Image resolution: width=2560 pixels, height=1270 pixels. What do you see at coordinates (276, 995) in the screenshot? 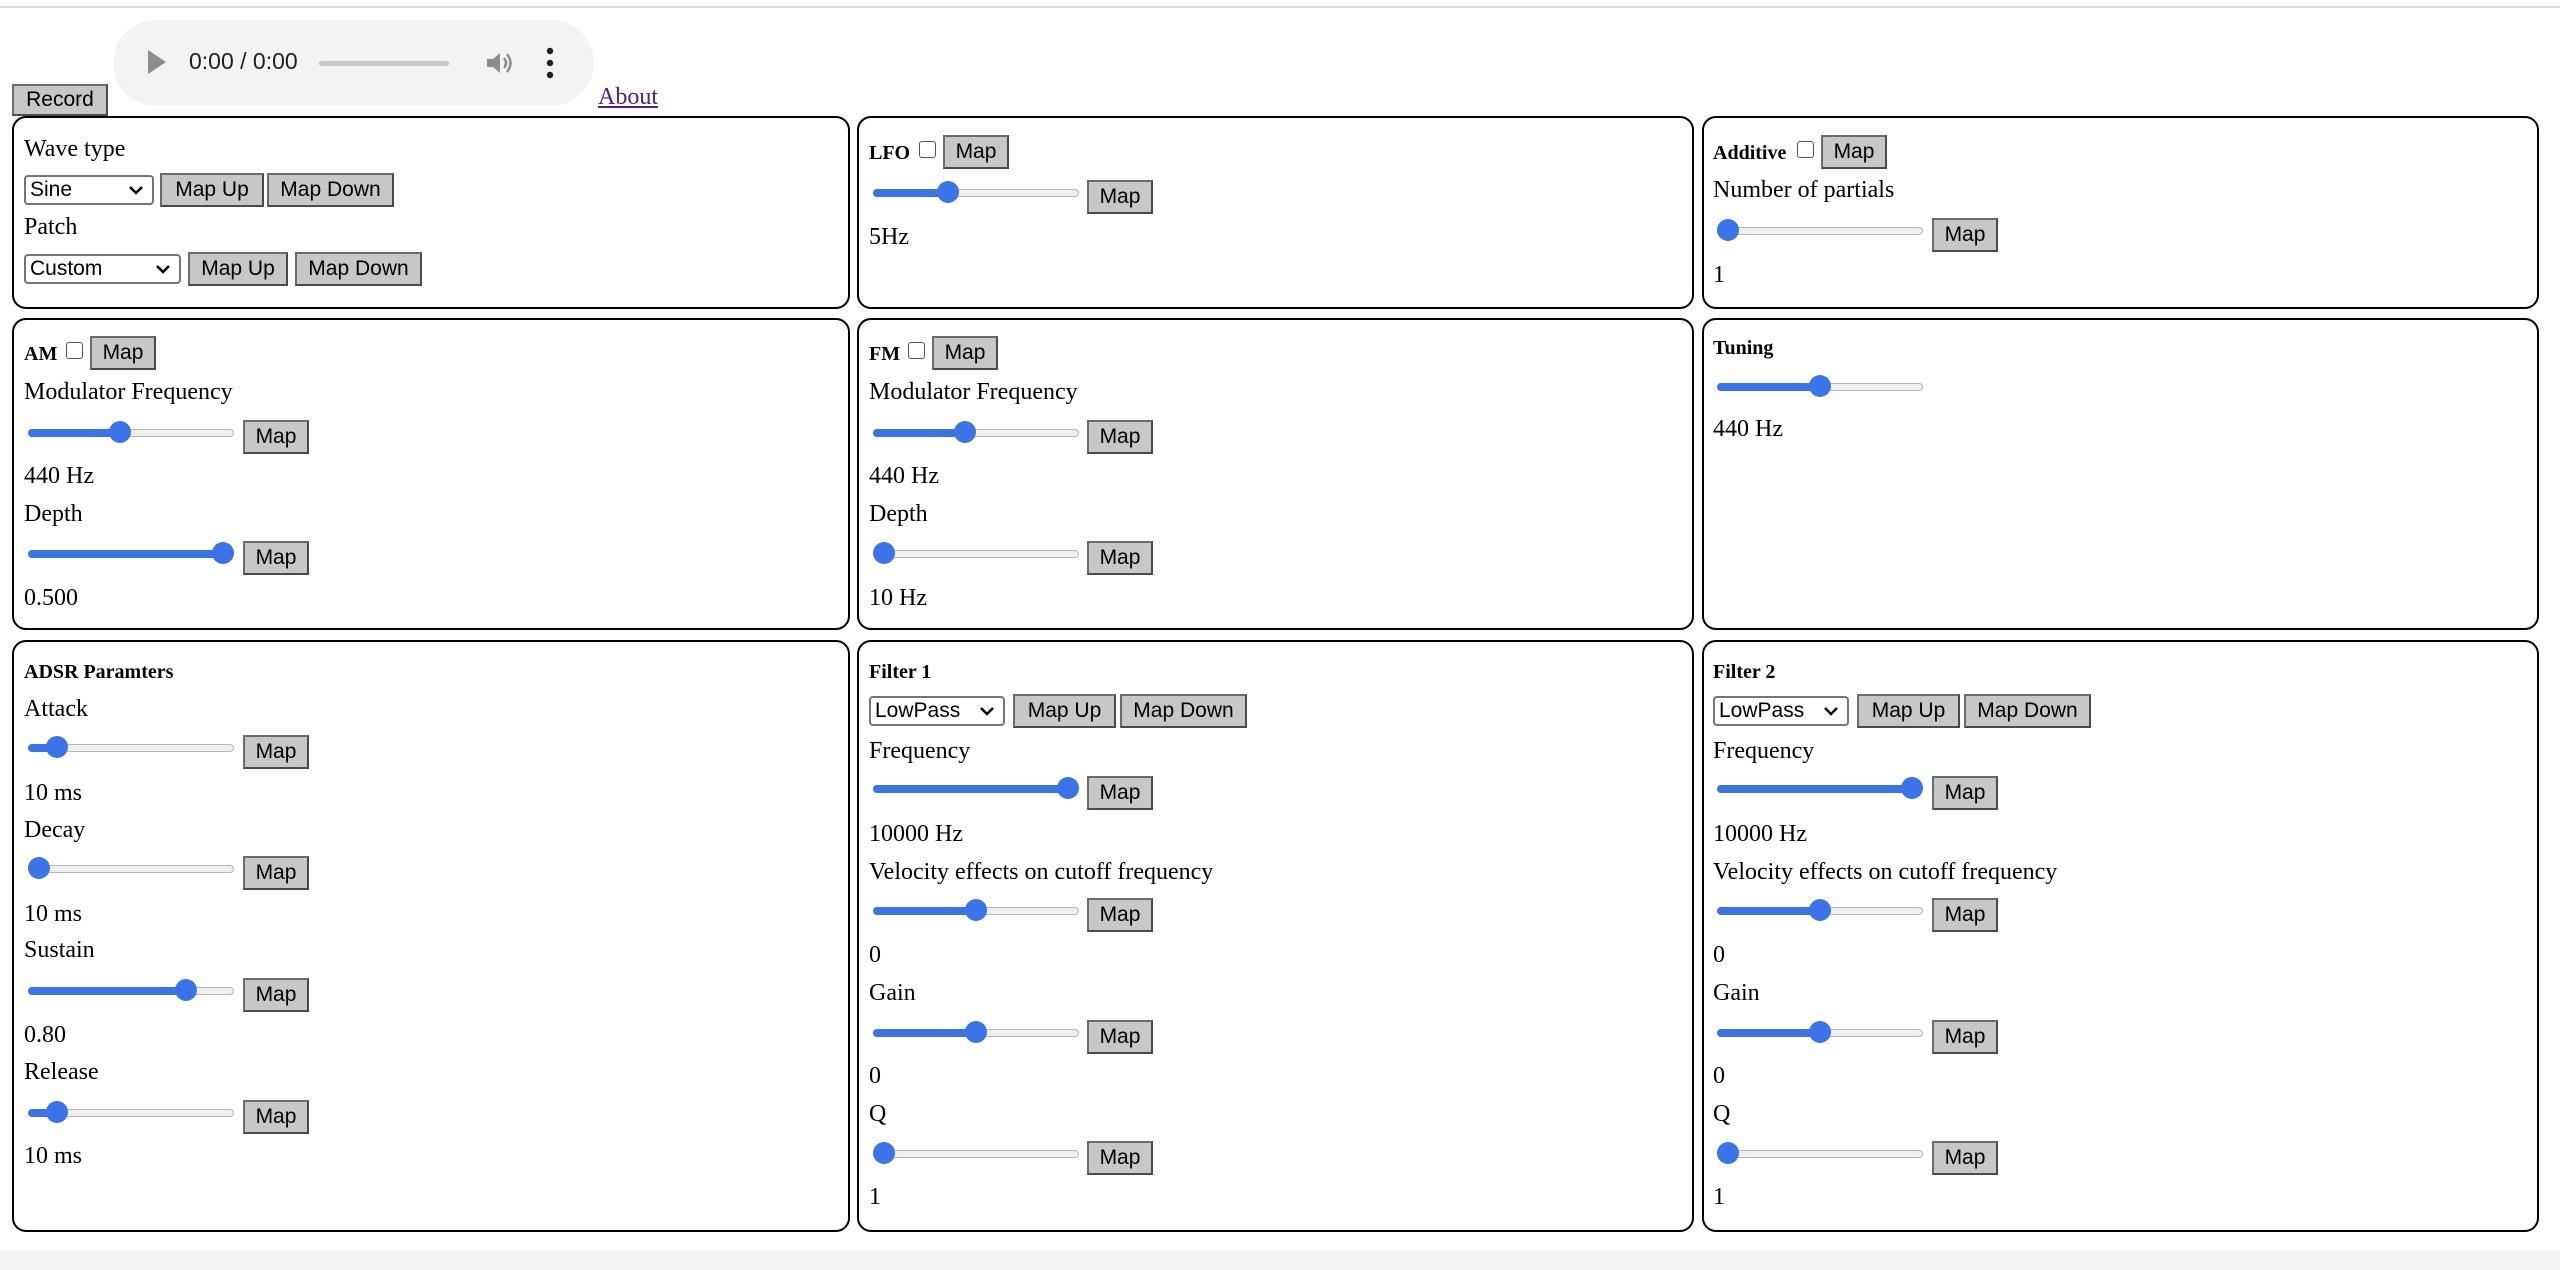
I see `sustain-map-button: Map` at bounding box center [276, 995].